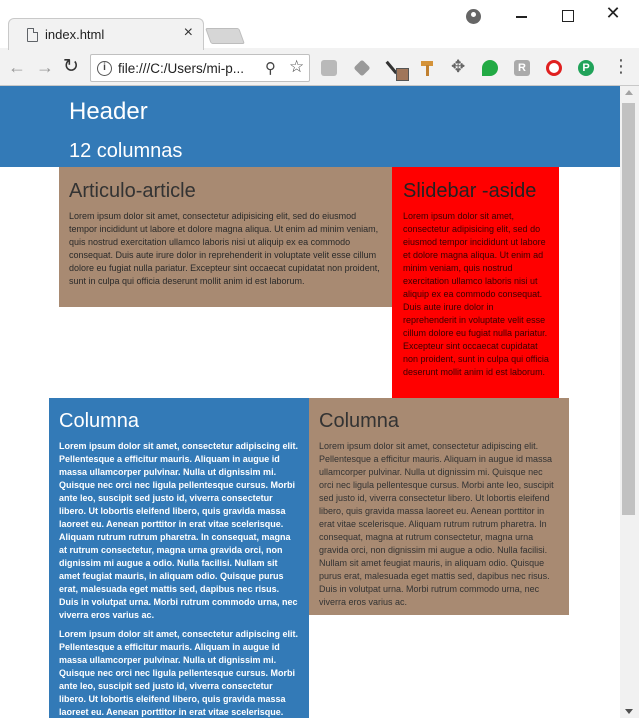 The image size is (639, 718). I want to click on info-icon: i, so click(104, 68).